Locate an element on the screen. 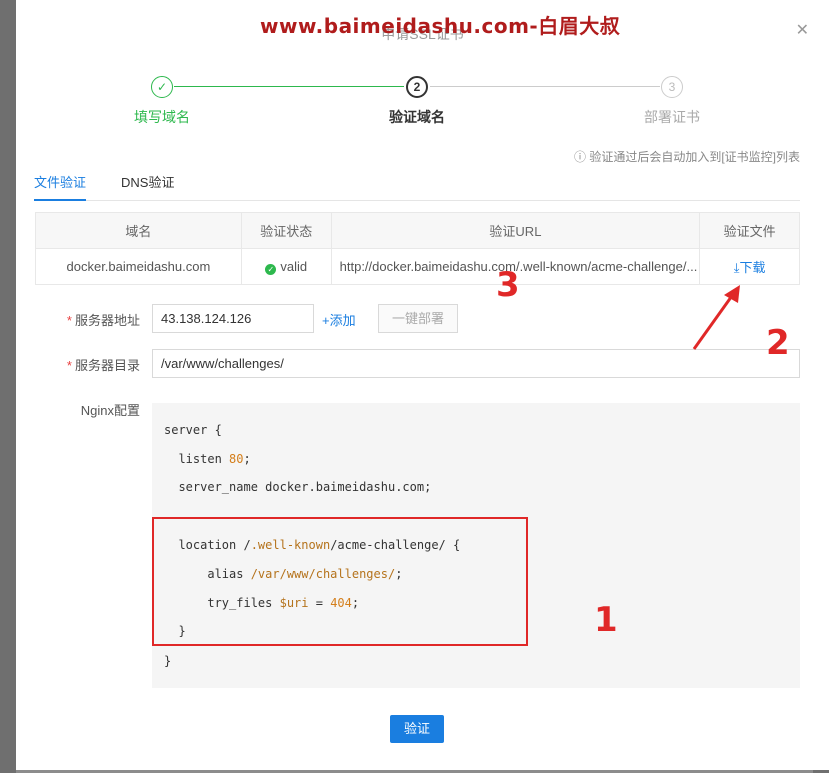 Image resolution: width=829 pixels, height=773 pixels. server-addr-input: 43.138.124.126 is located at coordinates (233, 318).